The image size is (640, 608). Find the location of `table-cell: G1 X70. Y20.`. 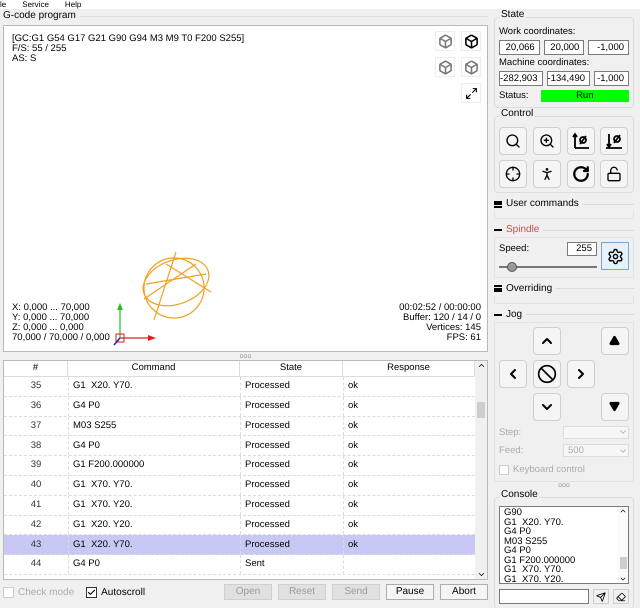

table-cell: G1 X70. Y20. is located at coordinates (154, 505).